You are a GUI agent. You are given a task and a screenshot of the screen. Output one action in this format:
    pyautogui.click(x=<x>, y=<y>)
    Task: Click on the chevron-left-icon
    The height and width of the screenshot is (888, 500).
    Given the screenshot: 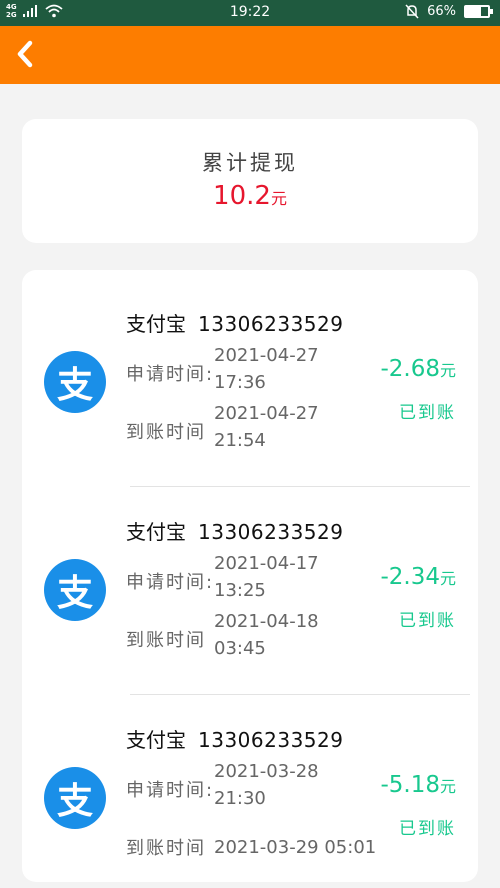 What is the action you would take?
    pyautogui.click(x=25, y=54)
    